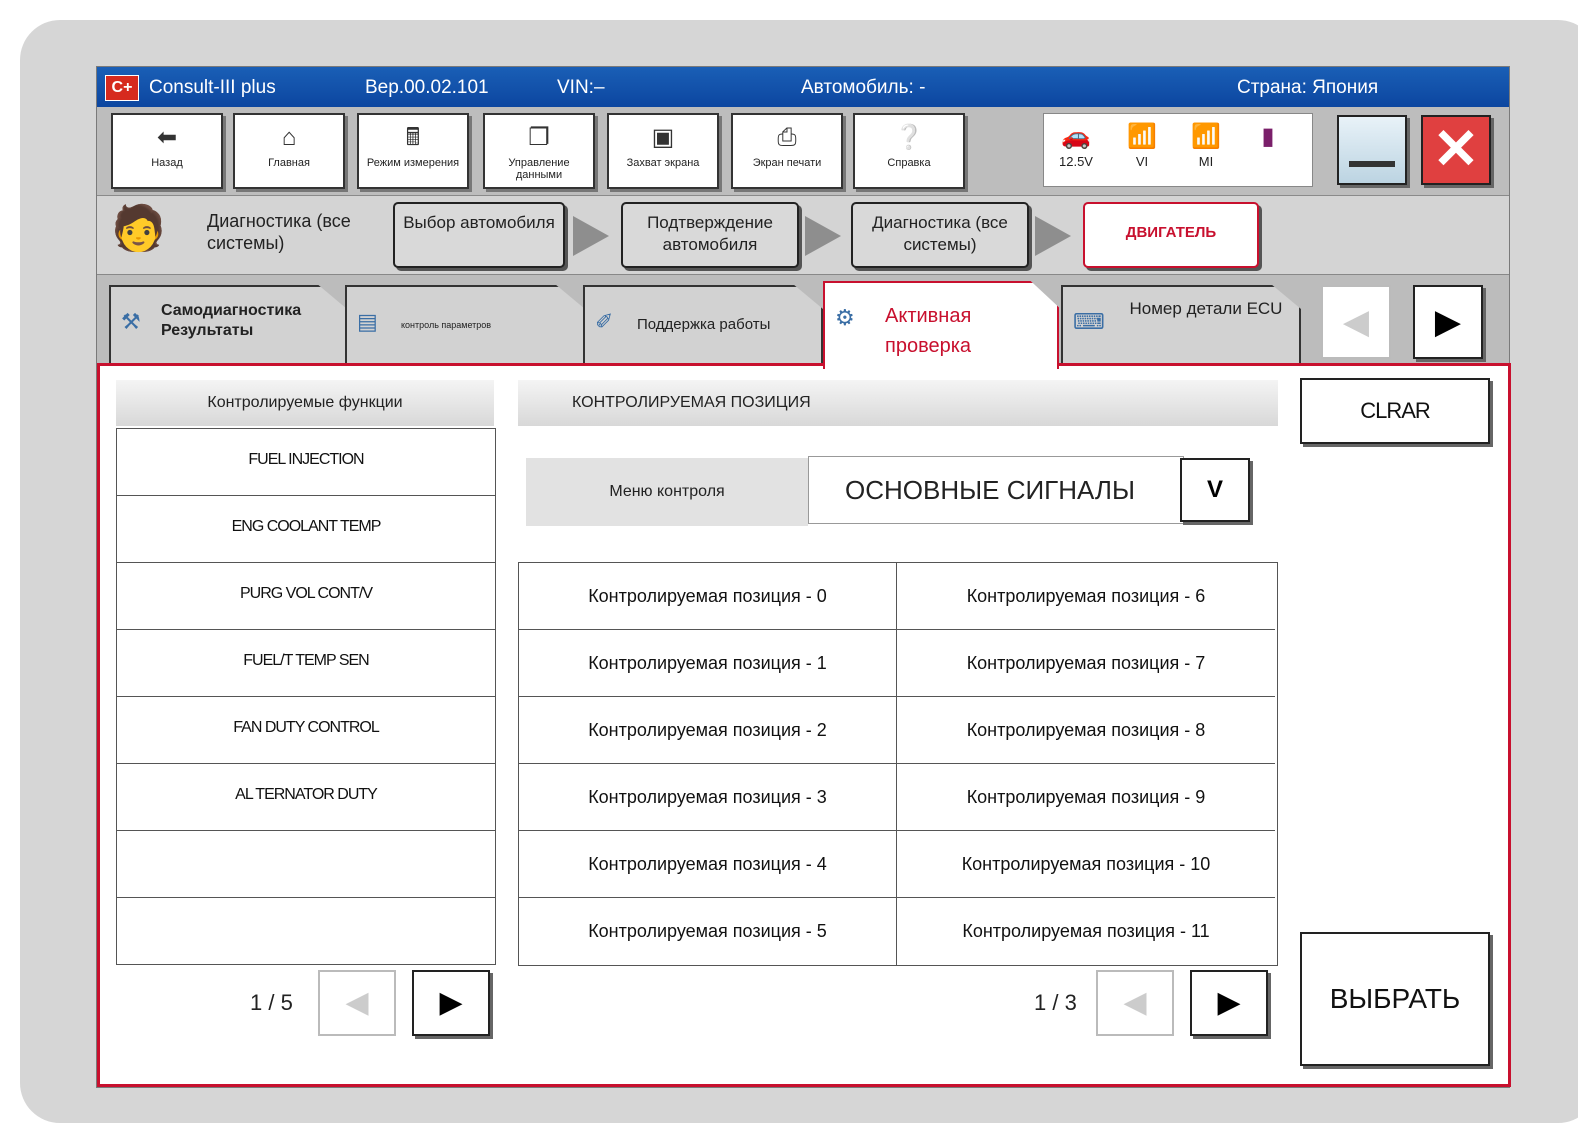 Image resolution: width=1578 pixels, height=1123 pixels. Describe the element at coordinates (1086, 596) in the screenshot. I see `position-cell: Контролируемая позиция - 6` at that location.